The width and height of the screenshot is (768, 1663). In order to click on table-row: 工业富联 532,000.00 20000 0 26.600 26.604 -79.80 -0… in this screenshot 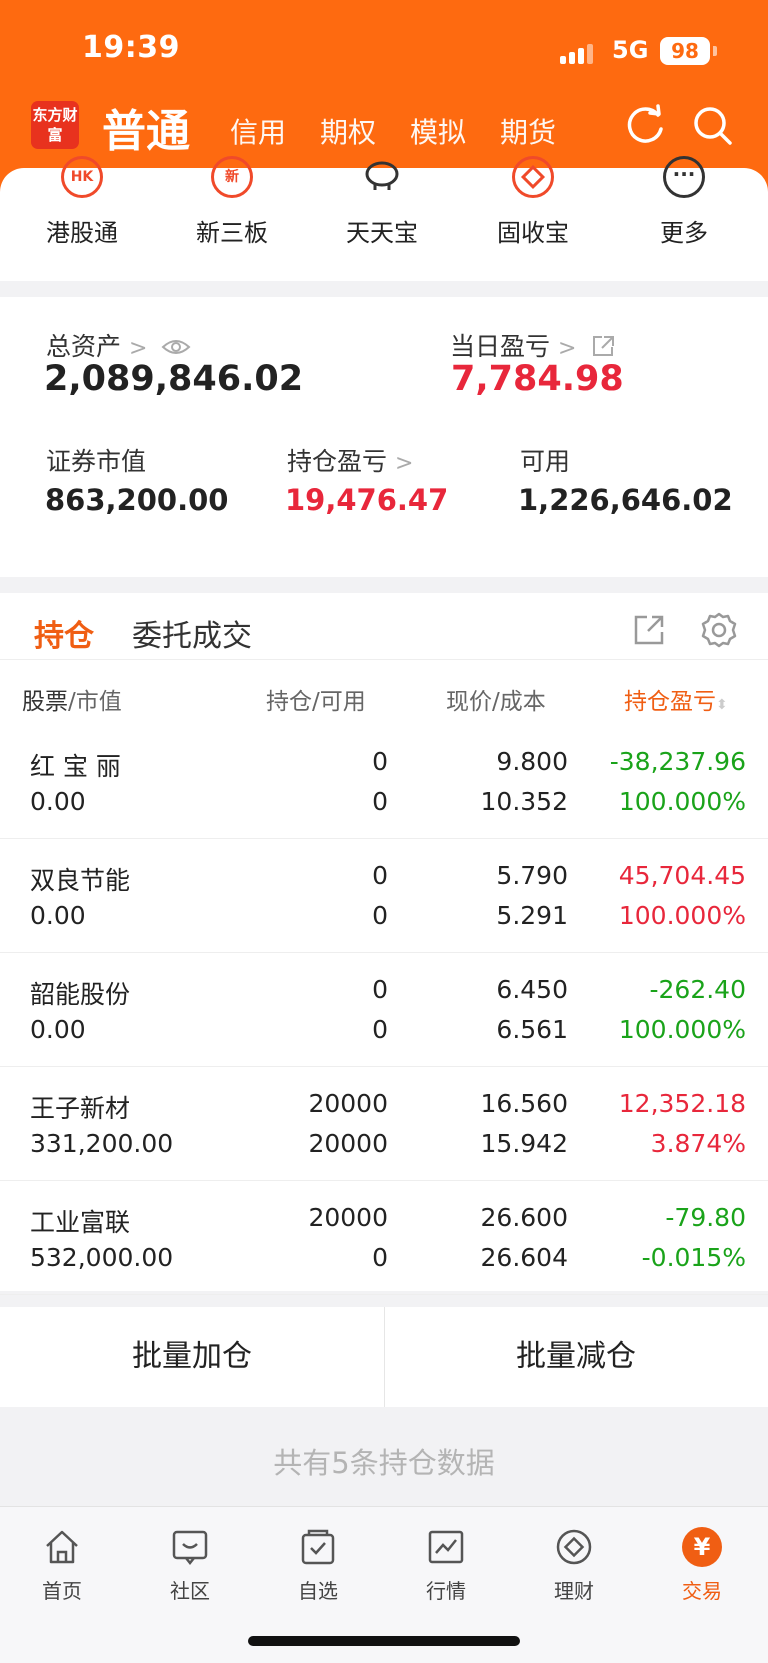, I will do `click(384, 1238)`.